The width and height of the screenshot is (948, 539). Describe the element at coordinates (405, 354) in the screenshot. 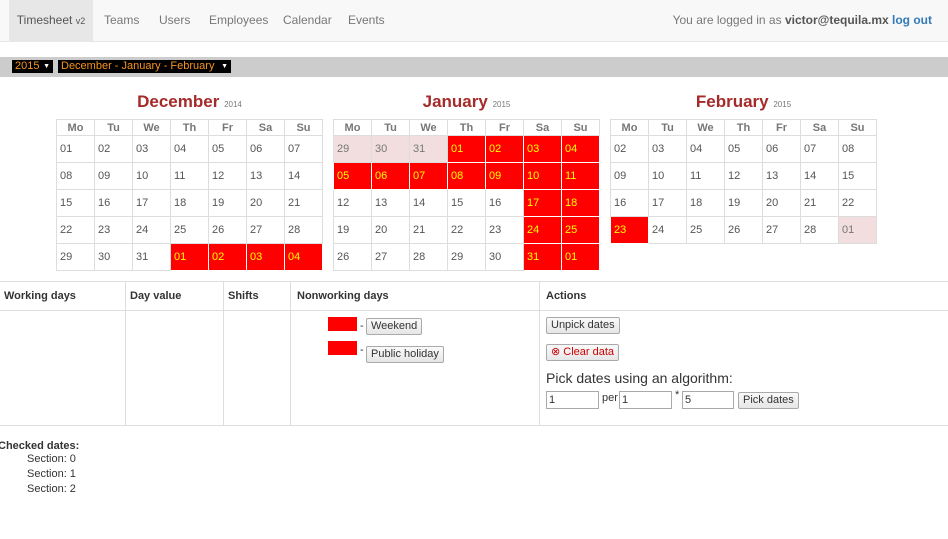

I see `public-holiday-button: Public holiday` at that location.